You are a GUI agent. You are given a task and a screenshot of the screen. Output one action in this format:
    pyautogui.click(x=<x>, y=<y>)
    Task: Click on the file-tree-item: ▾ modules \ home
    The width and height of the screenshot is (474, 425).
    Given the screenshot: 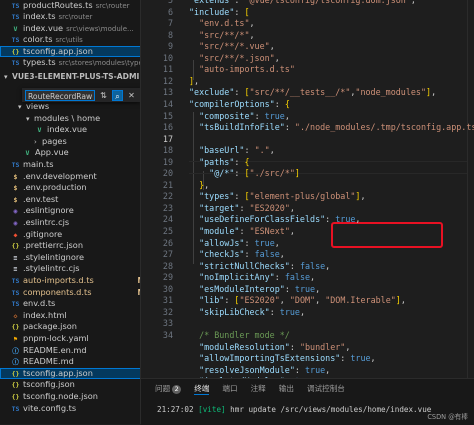 What is the action you would take?
    pyautogui.click(x=70, y=118)
    